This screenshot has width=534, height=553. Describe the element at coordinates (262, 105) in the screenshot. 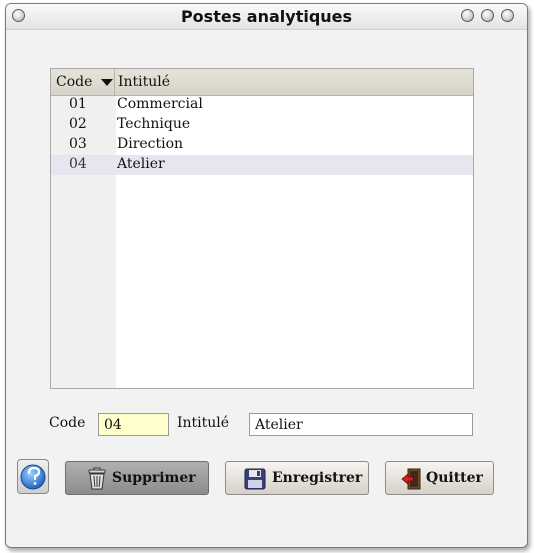

I see `table-row: 01 Commercial` at that location.